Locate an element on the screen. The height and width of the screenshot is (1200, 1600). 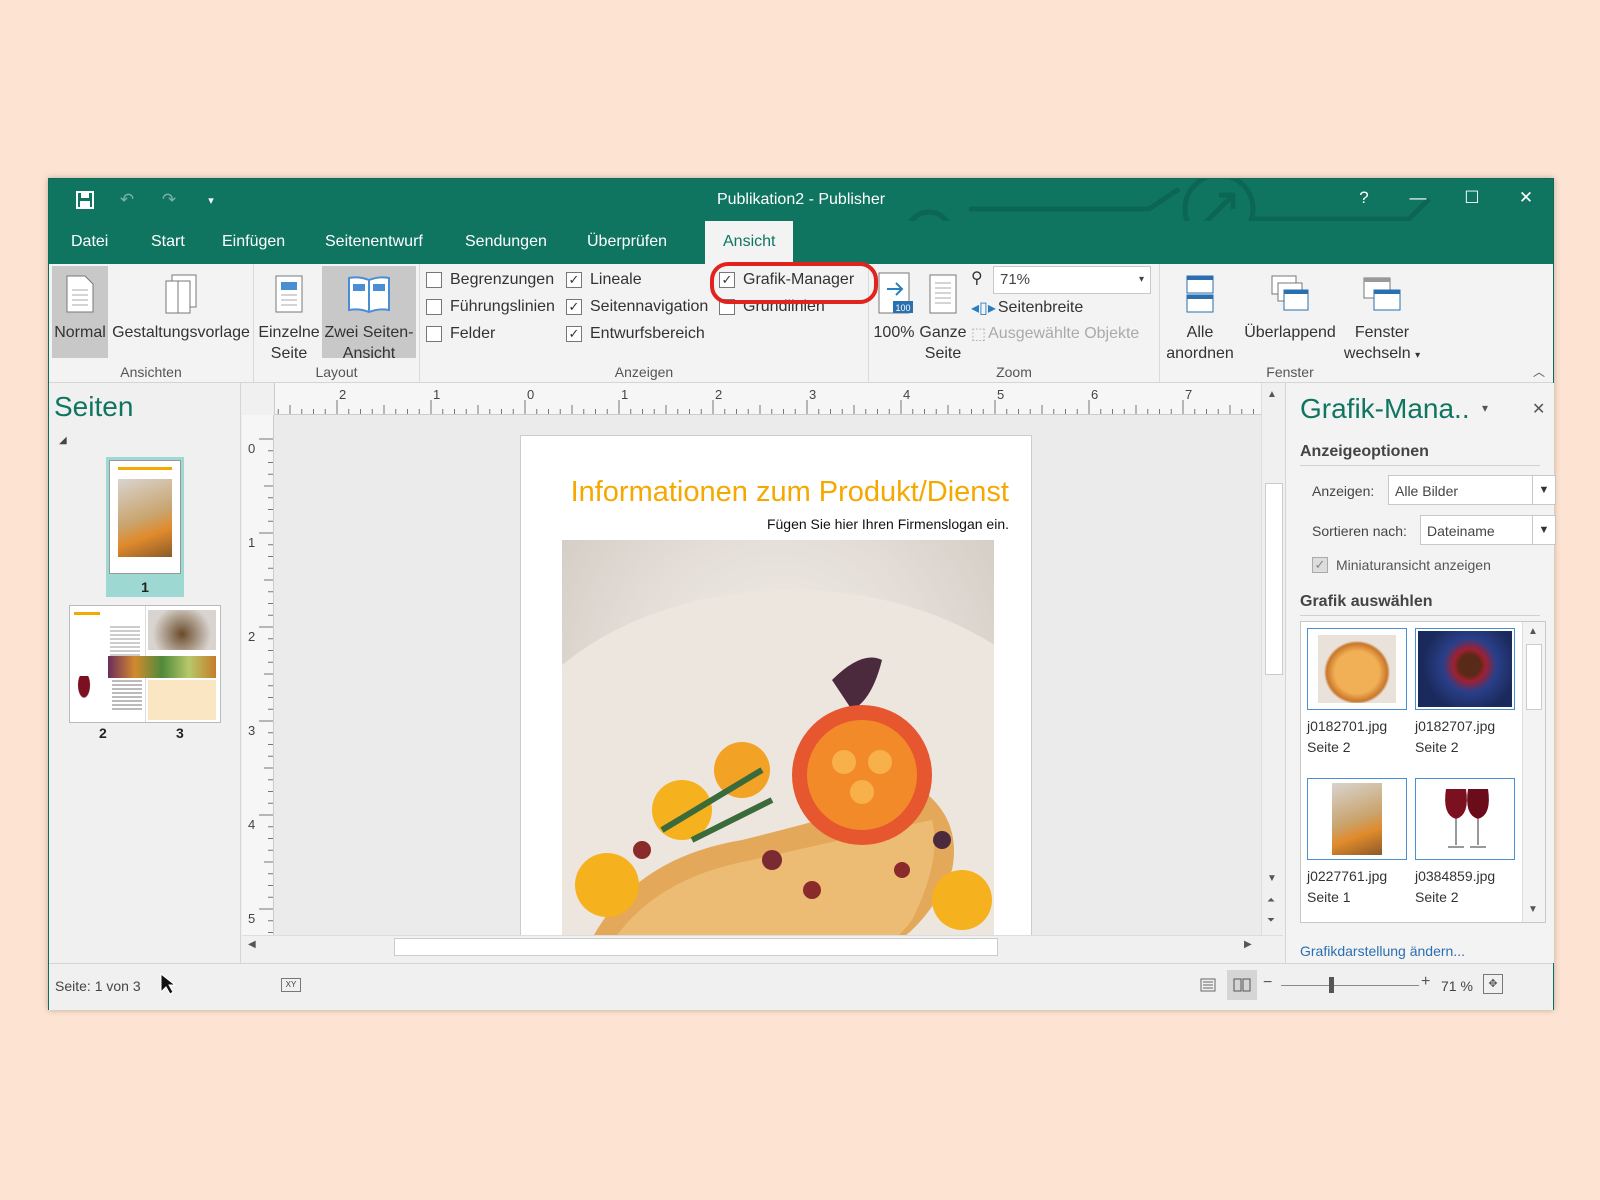
section-divider is located at coordinates (1420, 615).